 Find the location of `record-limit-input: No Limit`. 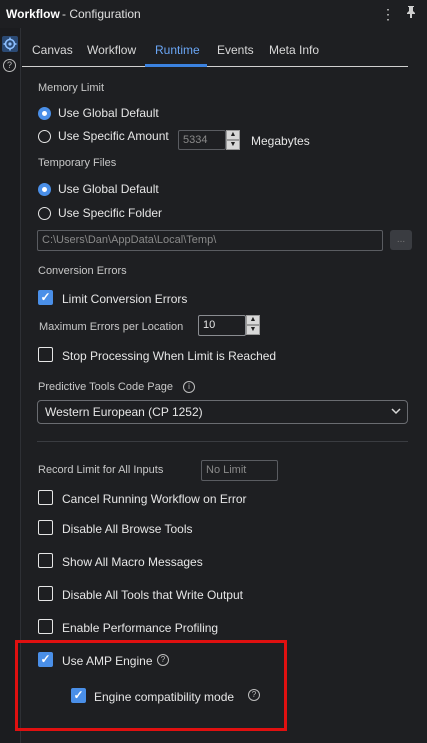

record-limit-input: No Limit is located at coordinates (239, 470).